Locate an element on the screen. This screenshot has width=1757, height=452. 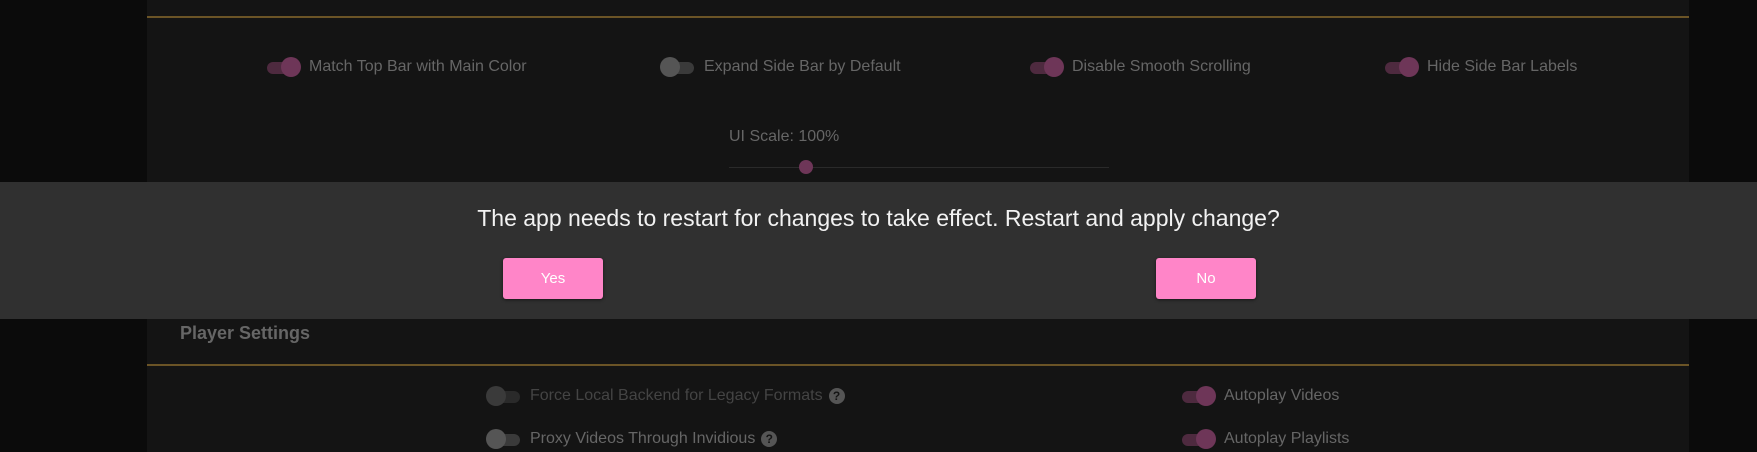
hide-side-bar-labels-toggle: Hide Side Bar Labels is located at coordinates (1480, 67).